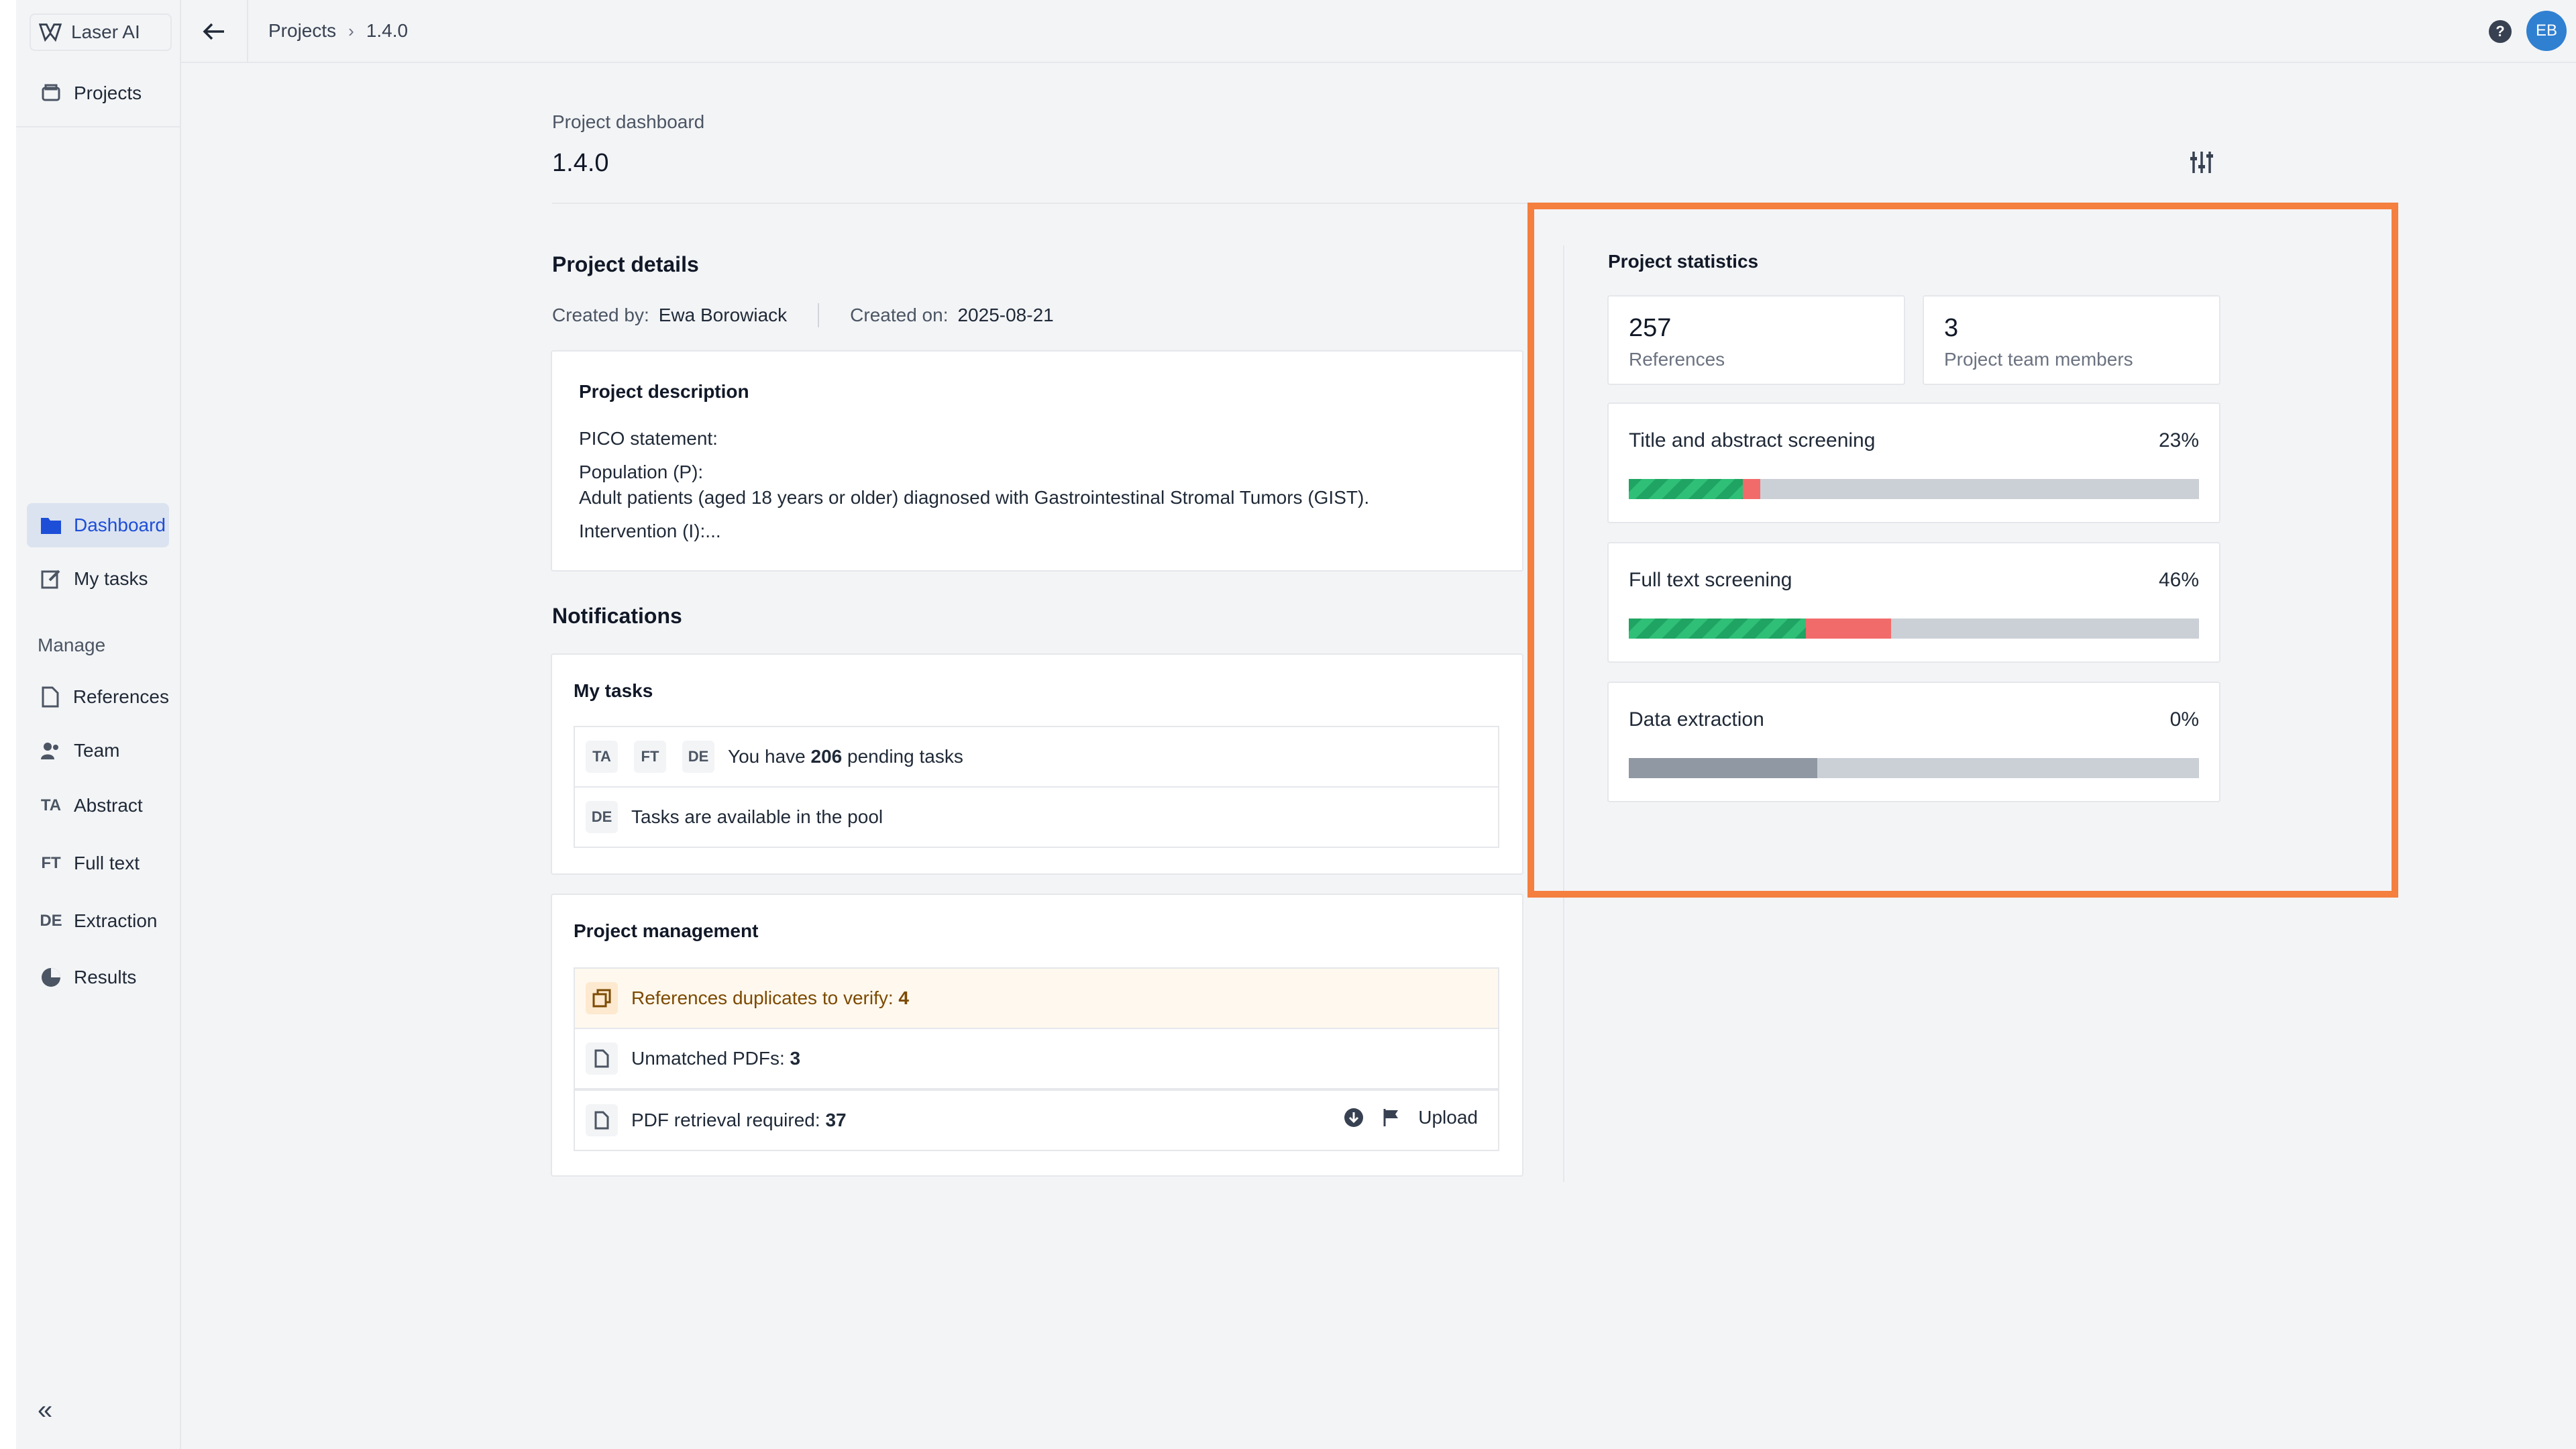  I want to click on help-icon: ?, so click(2500, 31).